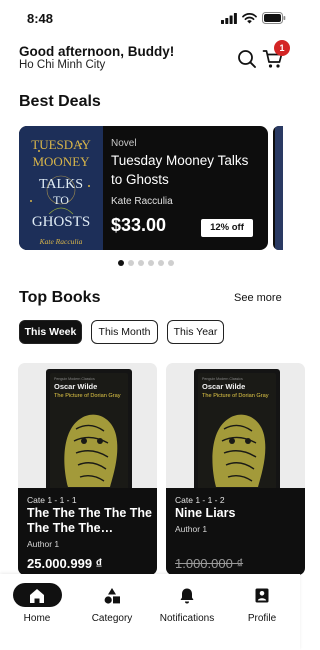 Image resolution: width=320 pixels, height=650 pixels. I want to click on nav-category: Category, so click(112, 604).